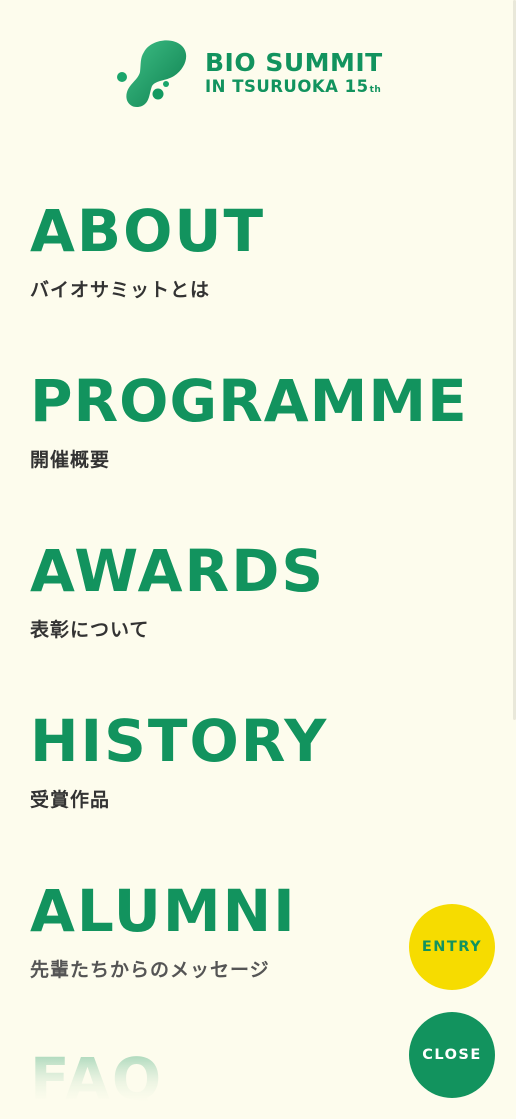 This screenshot has width=516, height=1119. Describe the element at coordinates (179, 741) in the screenshot. I see `menu-item-title: HISTORY` at that location.